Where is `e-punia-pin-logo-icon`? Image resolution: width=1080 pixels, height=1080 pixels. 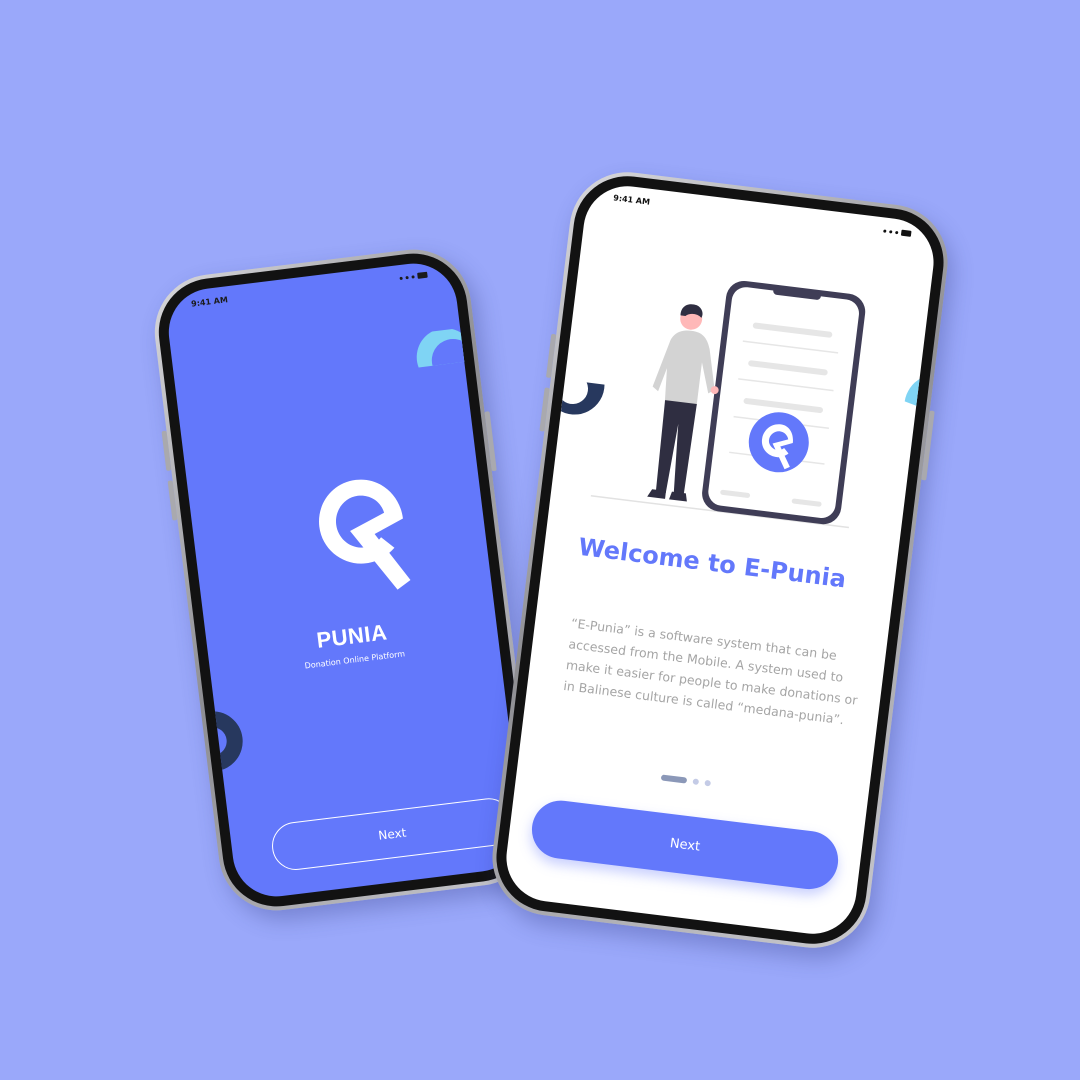
e-punia-pin-logo-icon is located at coordinates (365, 534).